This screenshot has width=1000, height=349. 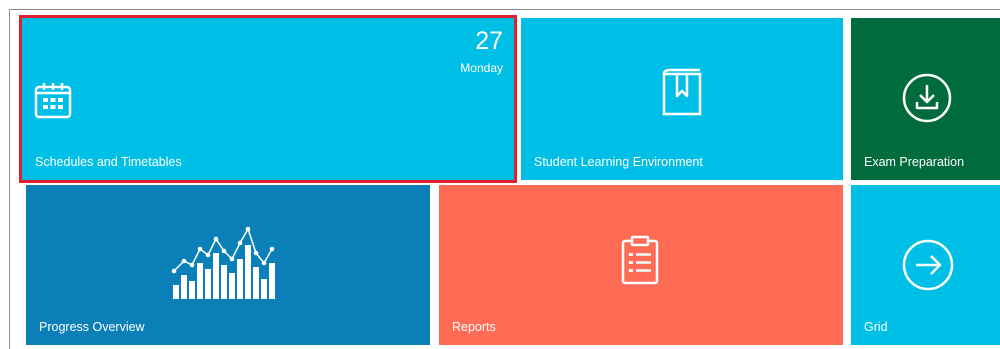 What do you see at coordinates (108, 162) in the screenshot?
I see `tile-label-schedules: Schedules and Timetables` at bounding box center [108, 162].